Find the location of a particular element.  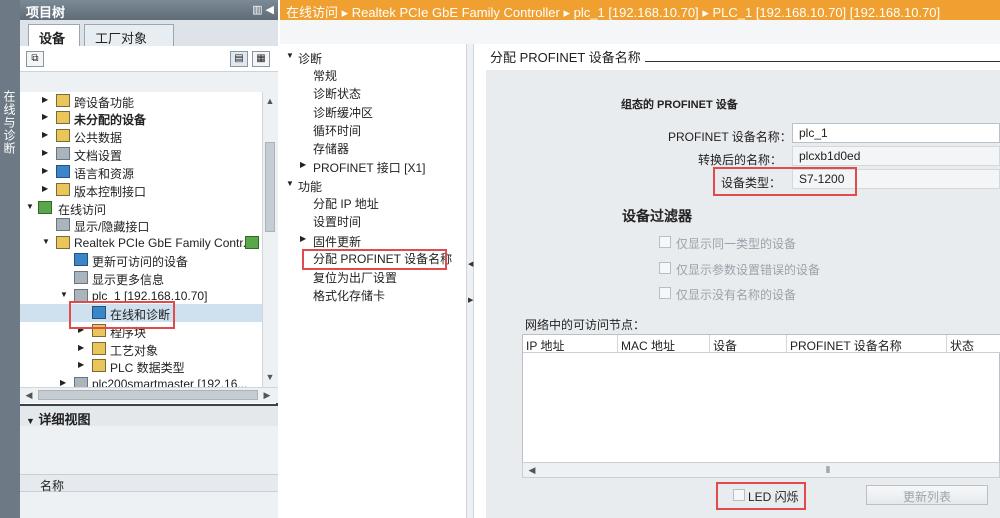

nav-splitter: ◀ ▶ is located at coordinates (470, 281).